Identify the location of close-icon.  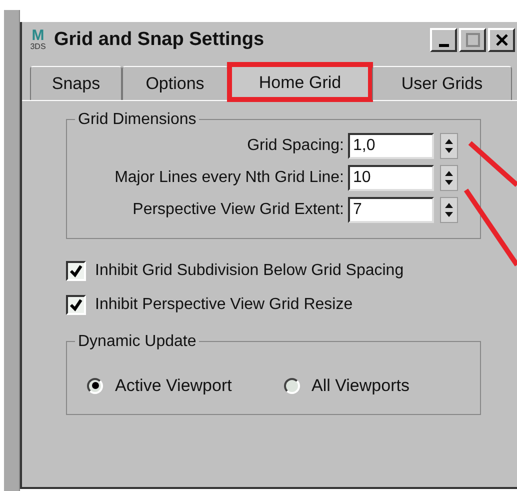
(501, 40).